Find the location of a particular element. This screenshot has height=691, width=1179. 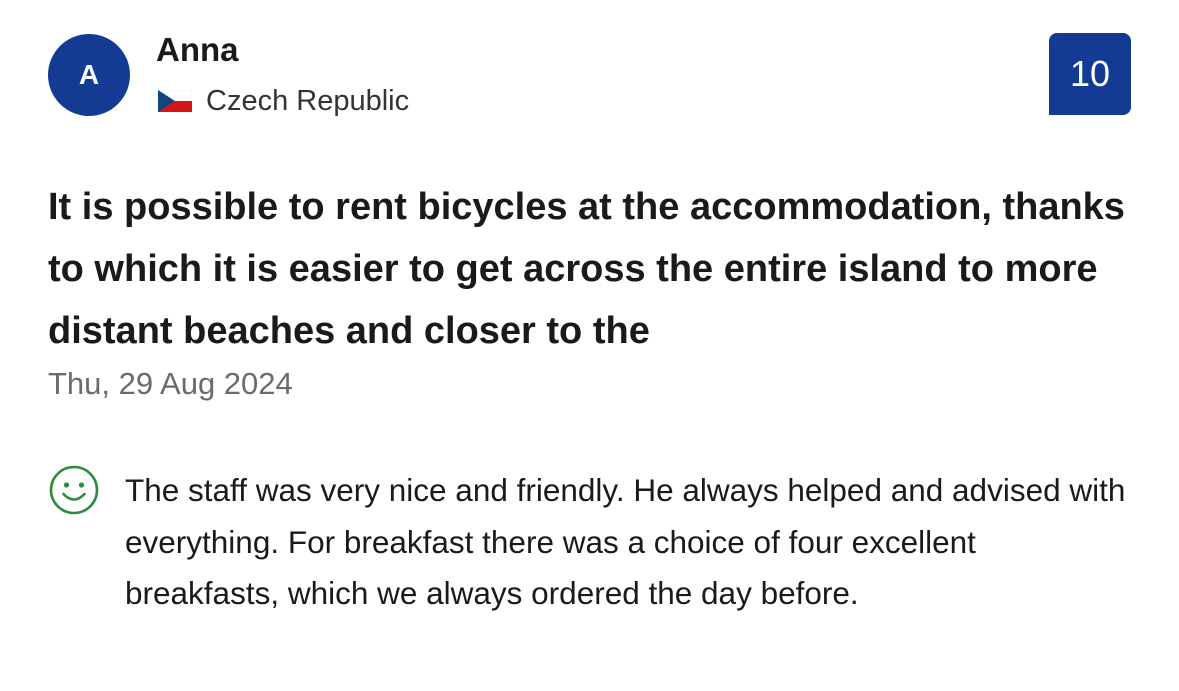

country-name: Czech Republic is located at coordinates (308, 100).